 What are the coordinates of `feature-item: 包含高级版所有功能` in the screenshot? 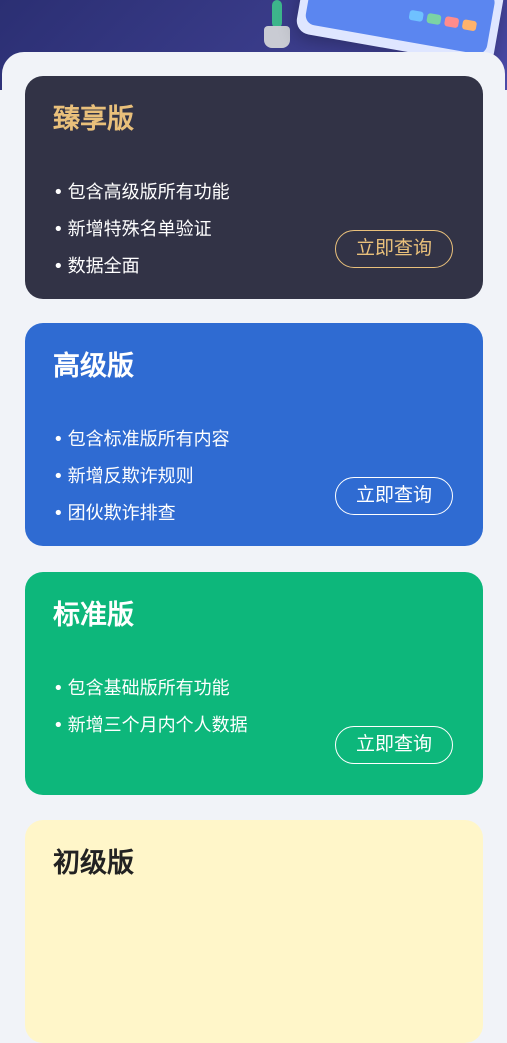 It's located at (254, 192).